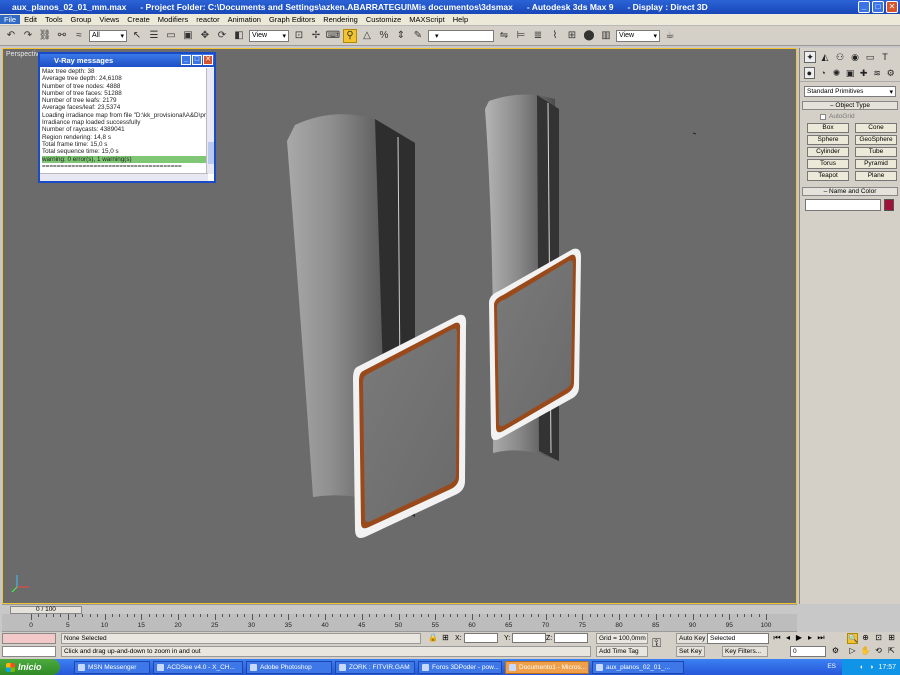  What do you see at coordinates (863, 73) in the screenshot?
I see `helpers-icon: ✚` at bounding box center [863, 73].